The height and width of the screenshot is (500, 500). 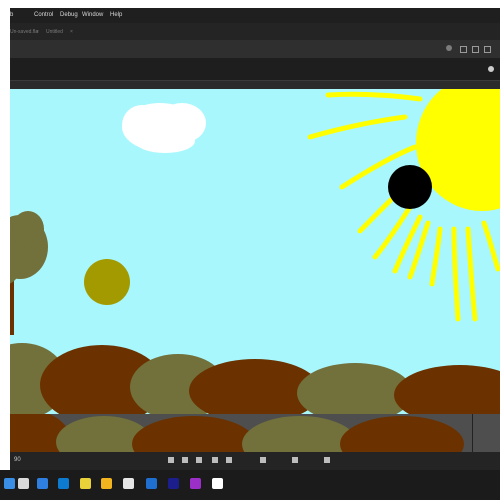 What do you see at coordinates (229, 460) in the screenshot?
I see `loop-icon` at bounding box center [229, 460].